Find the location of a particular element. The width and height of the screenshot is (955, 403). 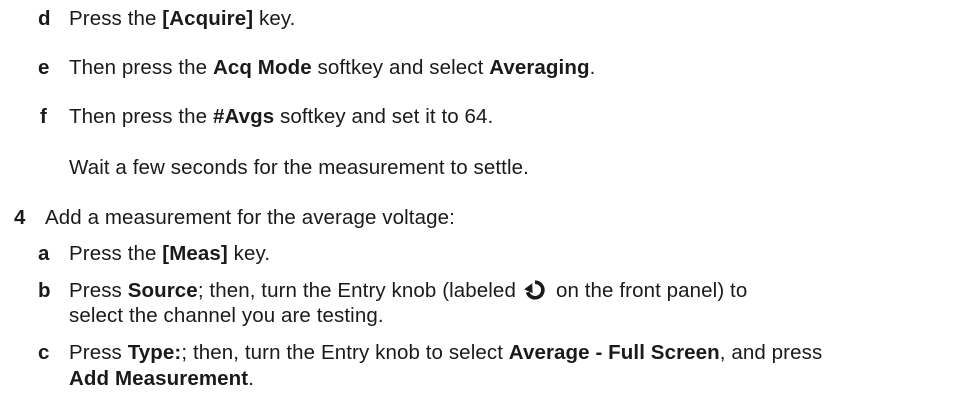

acq-mode-softkey-label: Acq Mode is located at coordinates (262, 67).